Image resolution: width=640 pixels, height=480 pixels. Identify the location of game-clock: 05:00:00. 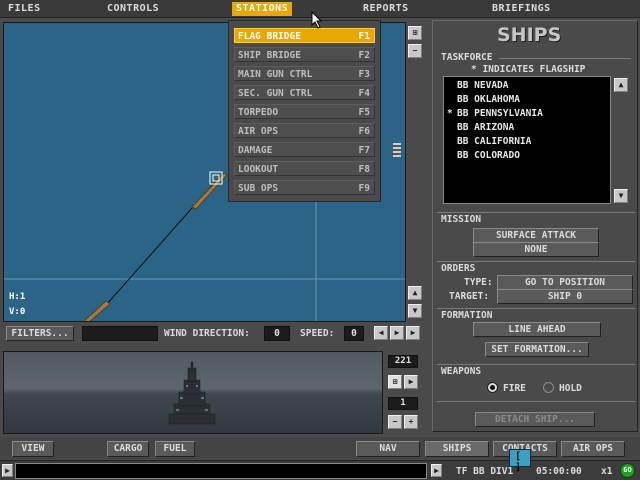
(559, 471).